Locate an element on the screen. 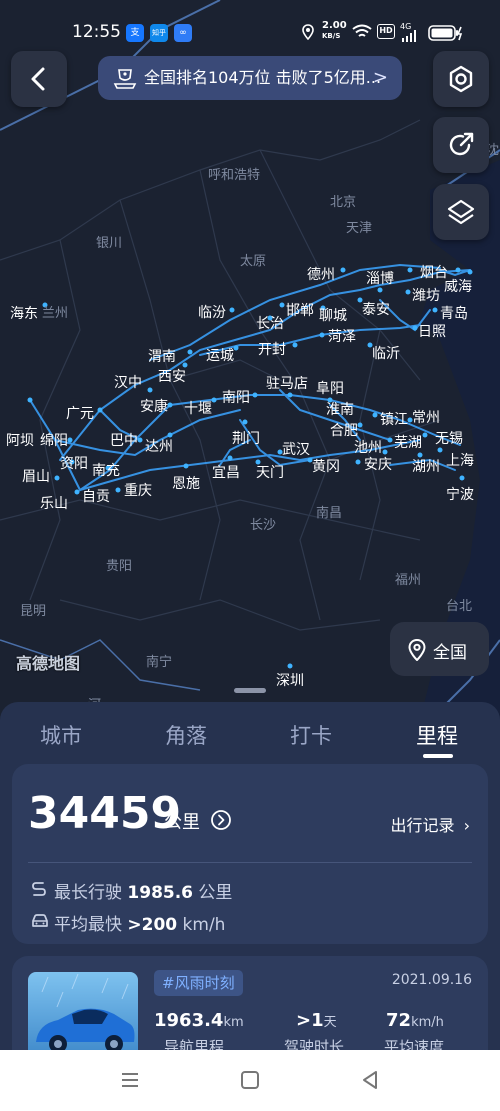 This screenshot has height=1111, width=500. share-icon is located at coordinates (461, 144).